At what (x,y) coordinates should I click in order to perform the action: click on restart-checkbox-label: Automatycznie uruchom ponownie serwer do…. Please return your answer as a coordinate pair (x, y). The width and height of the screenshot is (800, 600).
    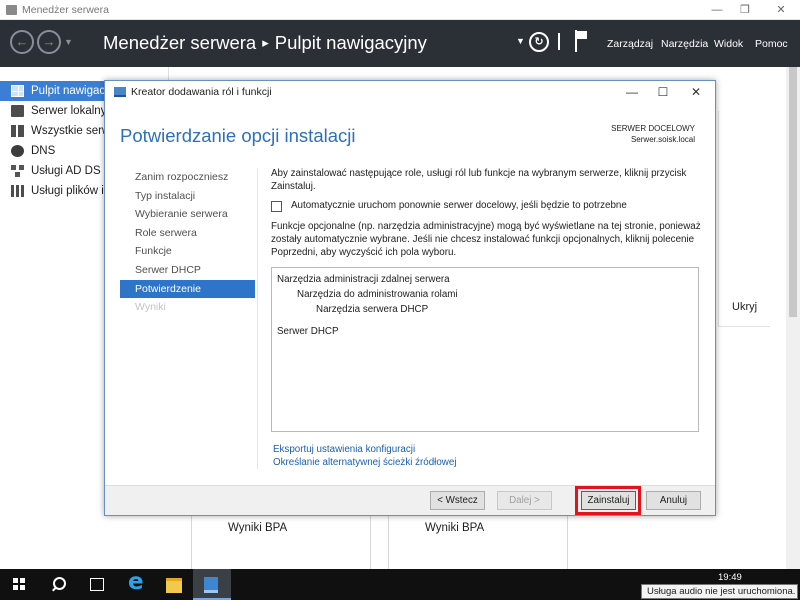
    Looking at the image, I should click on (459, 205).